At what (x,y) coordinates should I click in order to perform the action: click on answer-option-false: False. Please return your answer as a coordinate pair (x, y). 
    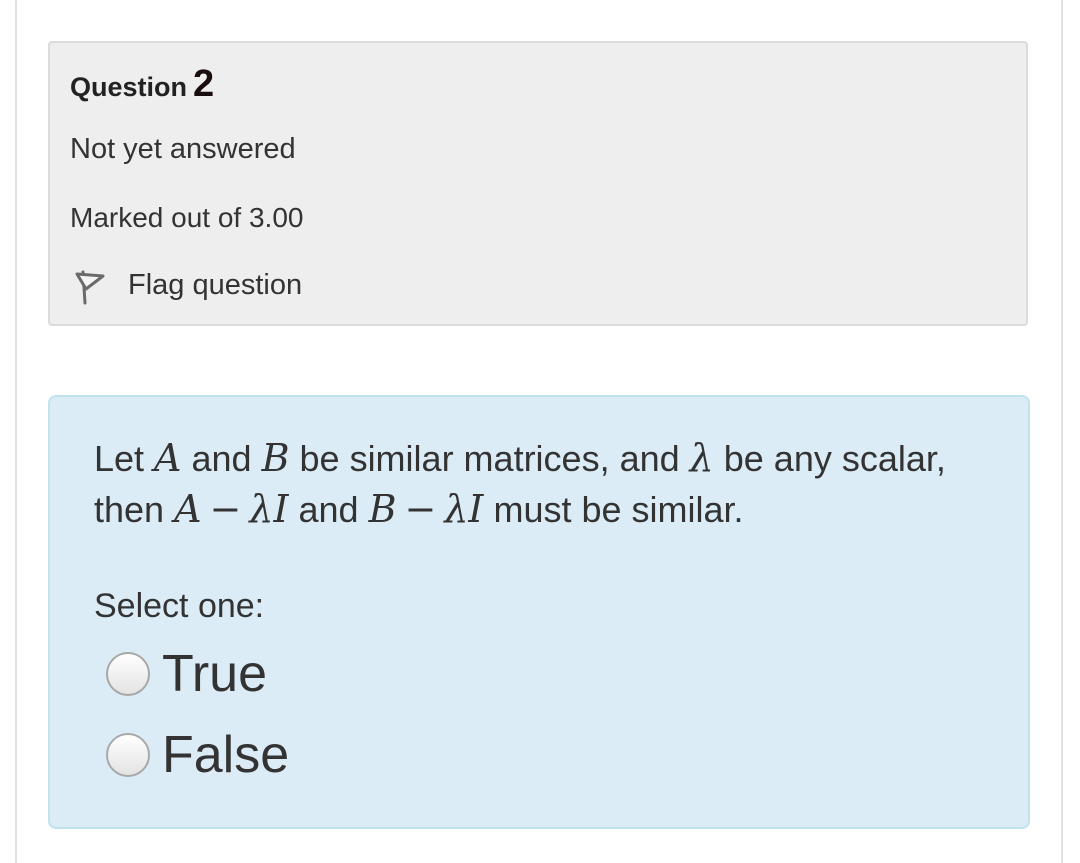
    Looking at the image, I should click on (198, 755).